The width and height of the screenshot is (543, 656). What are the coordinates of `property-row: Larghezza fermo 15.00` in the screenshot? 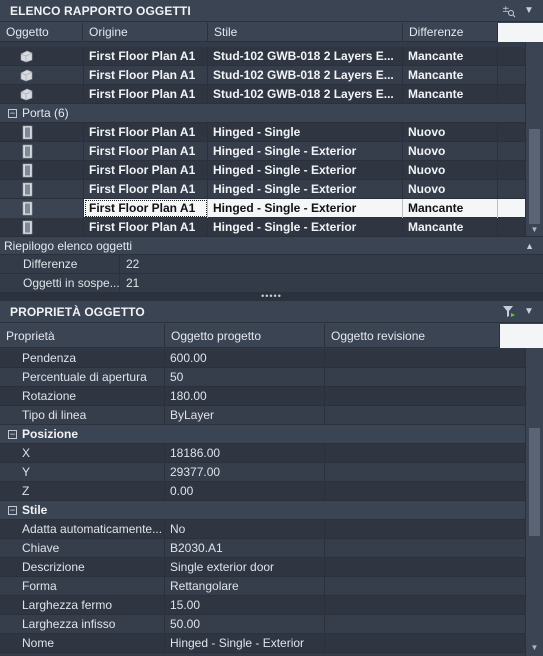 It's located at (262, 605).